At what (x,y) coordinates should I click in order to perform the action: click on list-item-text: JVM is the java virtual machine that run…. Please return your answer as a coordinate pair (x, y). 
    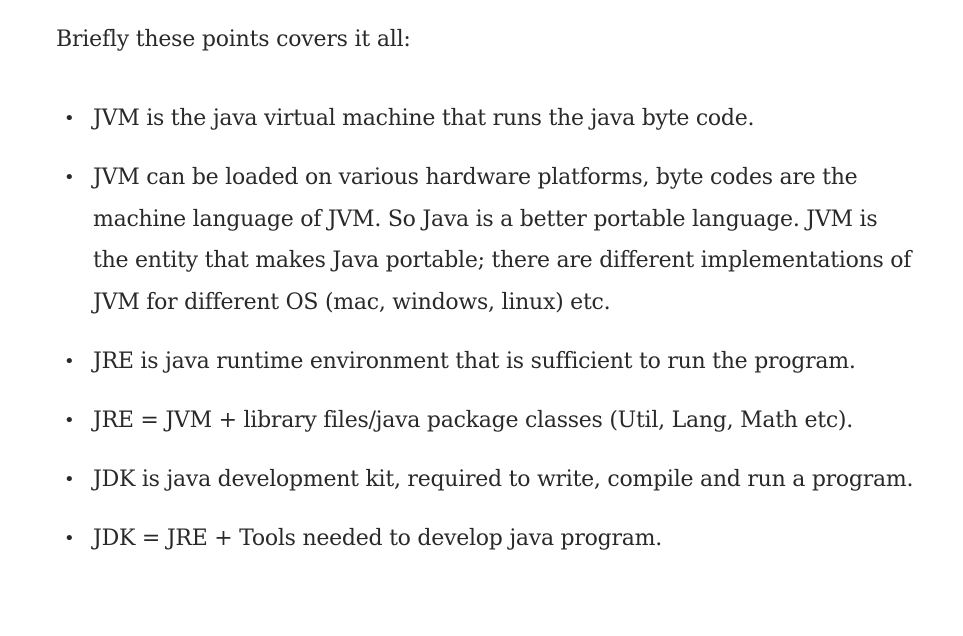
    Looking at the image, I should click on (424, 118).